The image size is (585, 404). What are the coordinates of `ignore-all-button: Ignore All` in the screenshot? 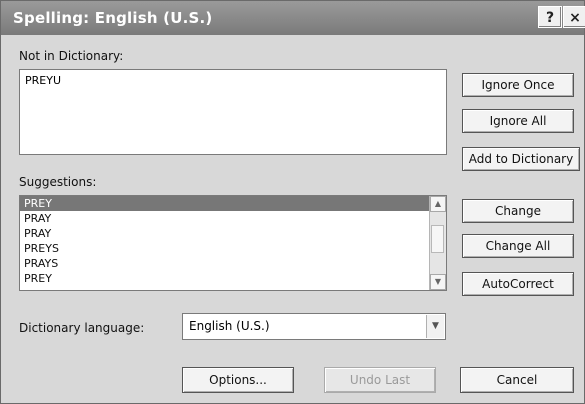 It's located at (518, 121).